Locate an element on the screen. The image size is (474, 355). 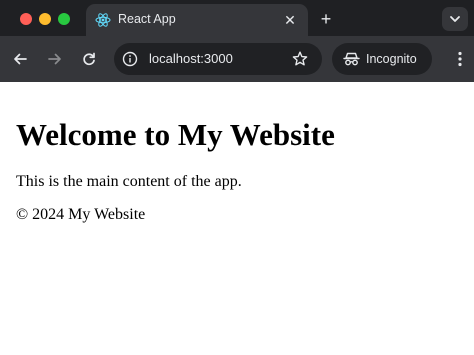
address-bar: localhost:3000 is located at coordinates (218, 59).